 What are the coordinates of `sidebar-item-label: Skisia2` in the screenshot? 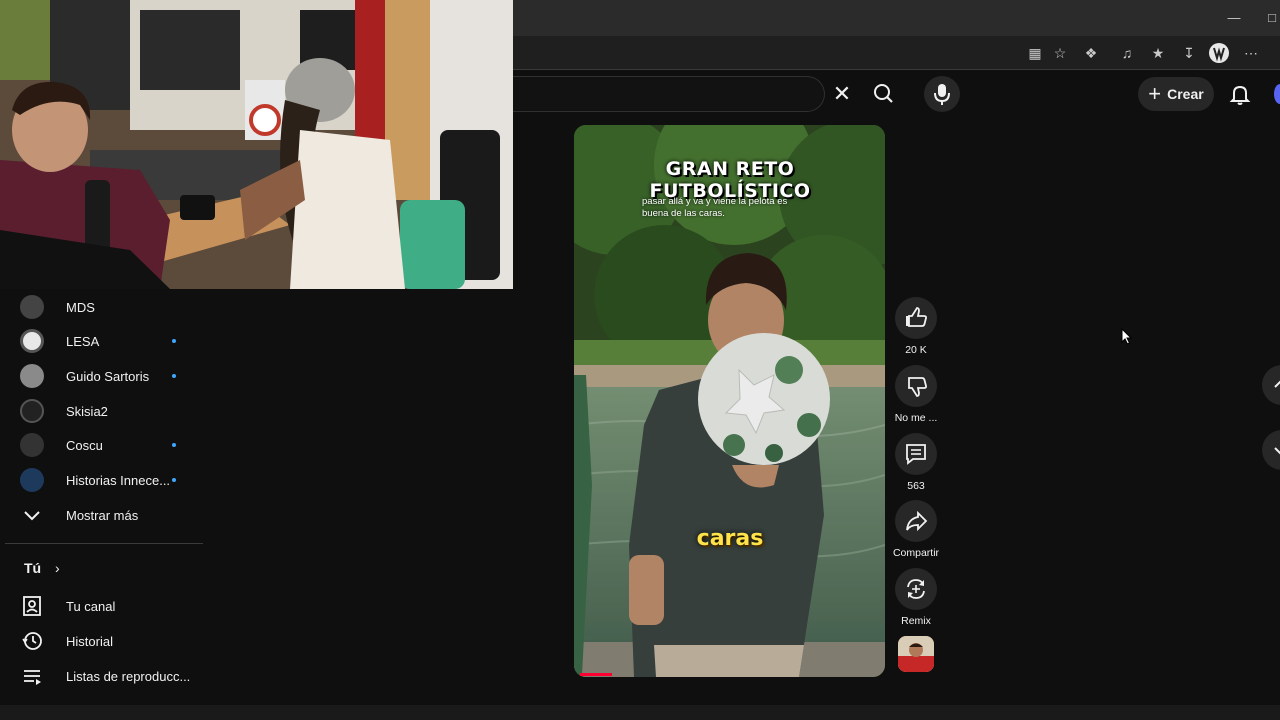 It's located at (87, 411).